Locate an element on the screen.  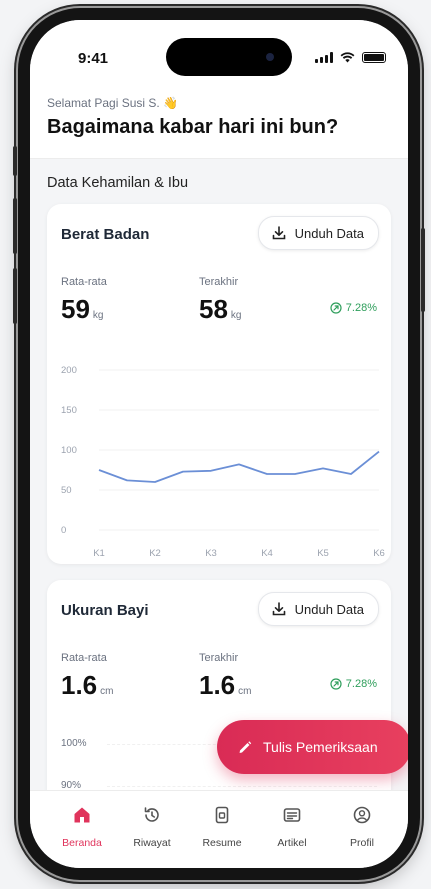
home-icon is located at coordinates (82, 815).